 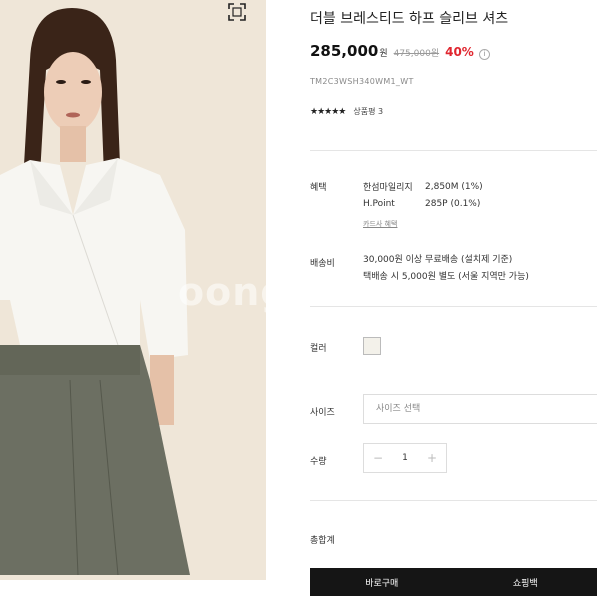 I want to click on expand-icon, so click(x=237, y=12).